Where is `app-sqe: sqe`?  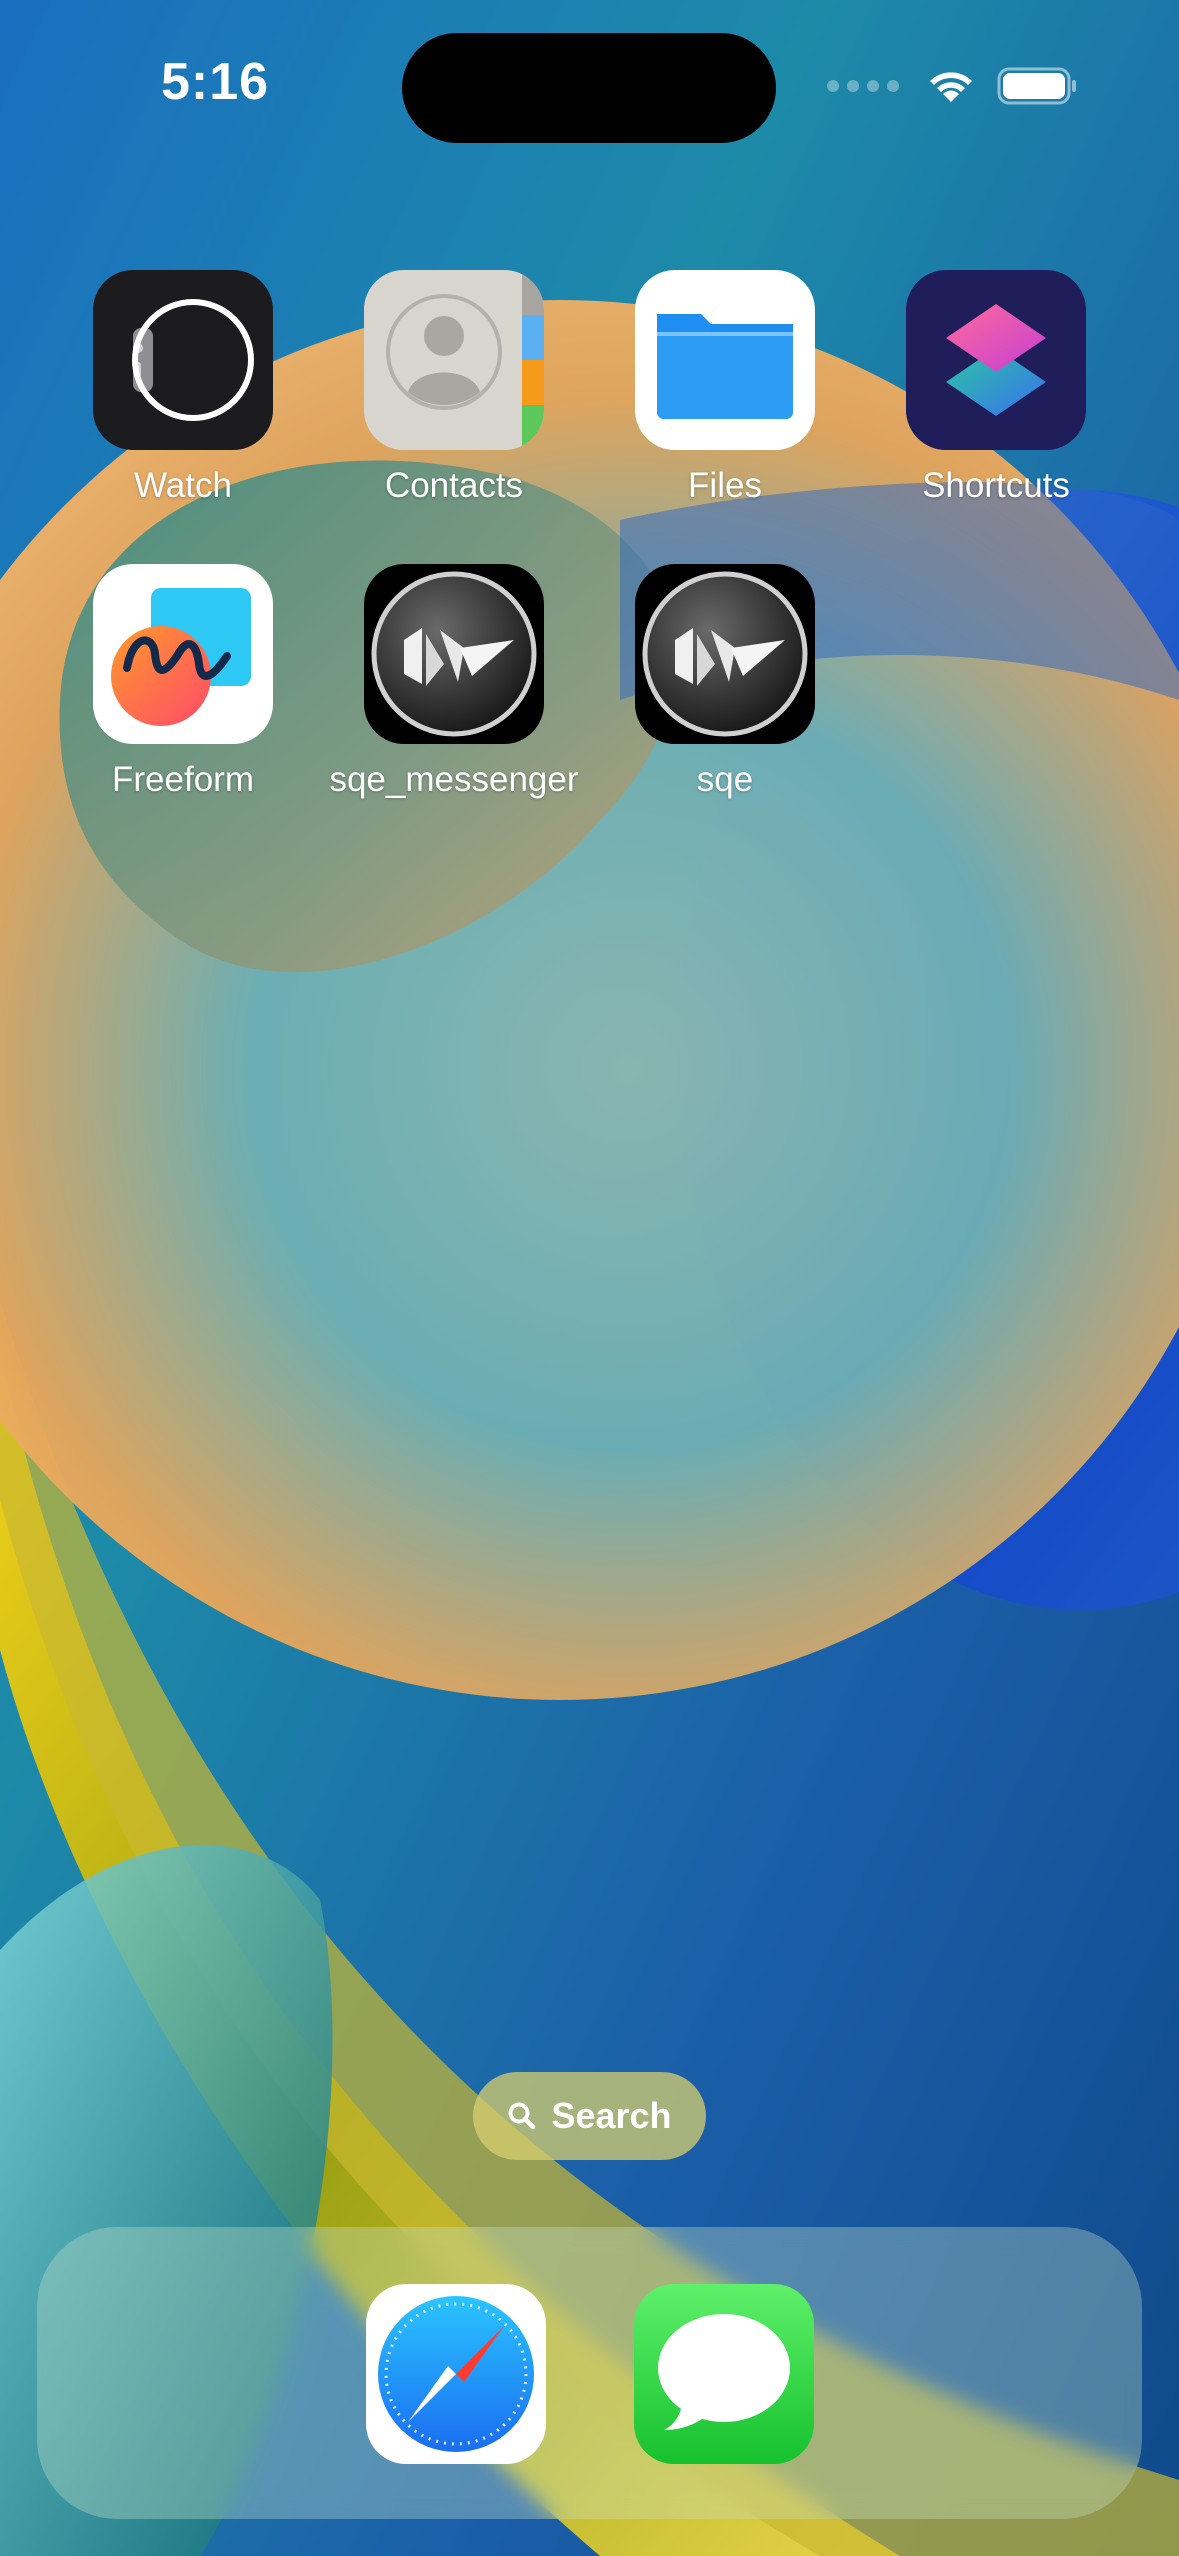
app-sqe: sqe is located at coordinates (725, 681).